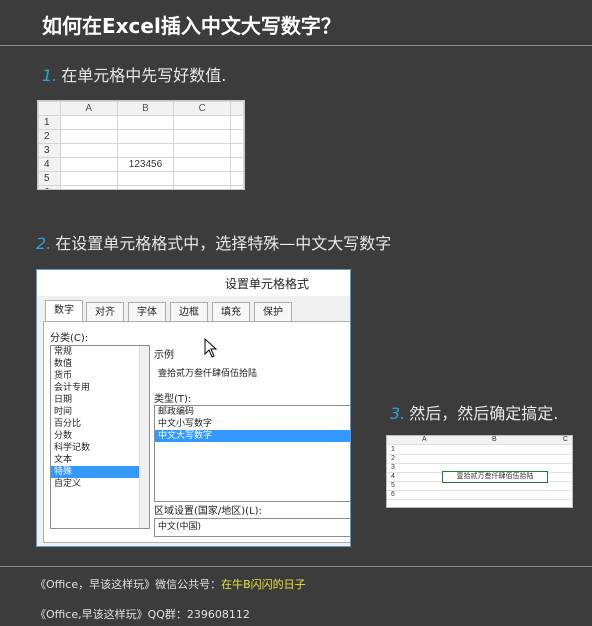 Image resolution: width=592 pixels, height=626 pixels. I want to click on small-row: 5, so click(479, 486).